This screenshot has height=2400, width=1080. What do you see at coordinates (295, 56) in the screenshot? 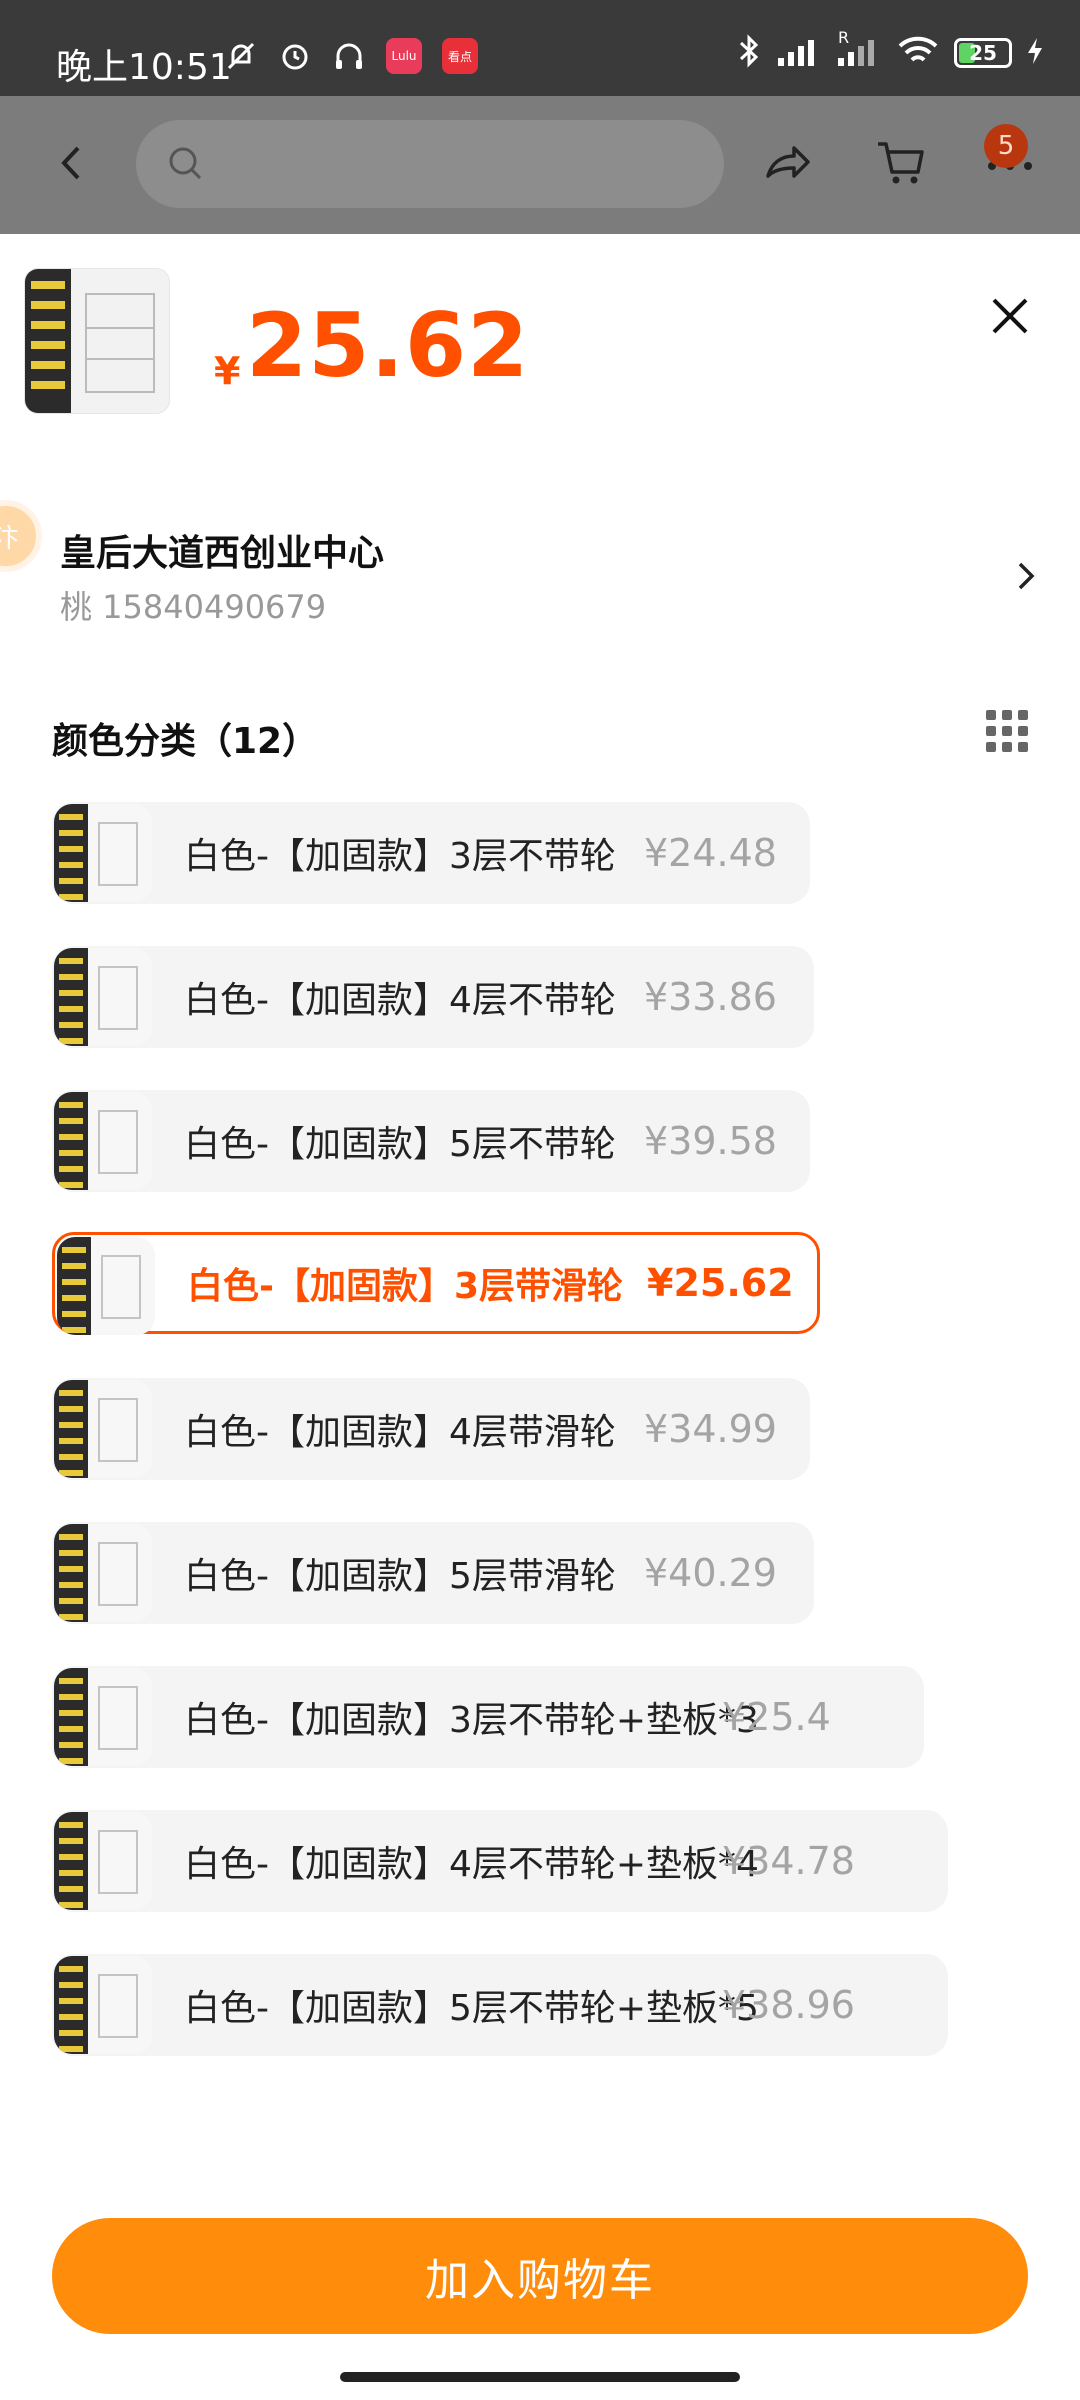
I see `alarm-icon` at bounding box center [295, 56].